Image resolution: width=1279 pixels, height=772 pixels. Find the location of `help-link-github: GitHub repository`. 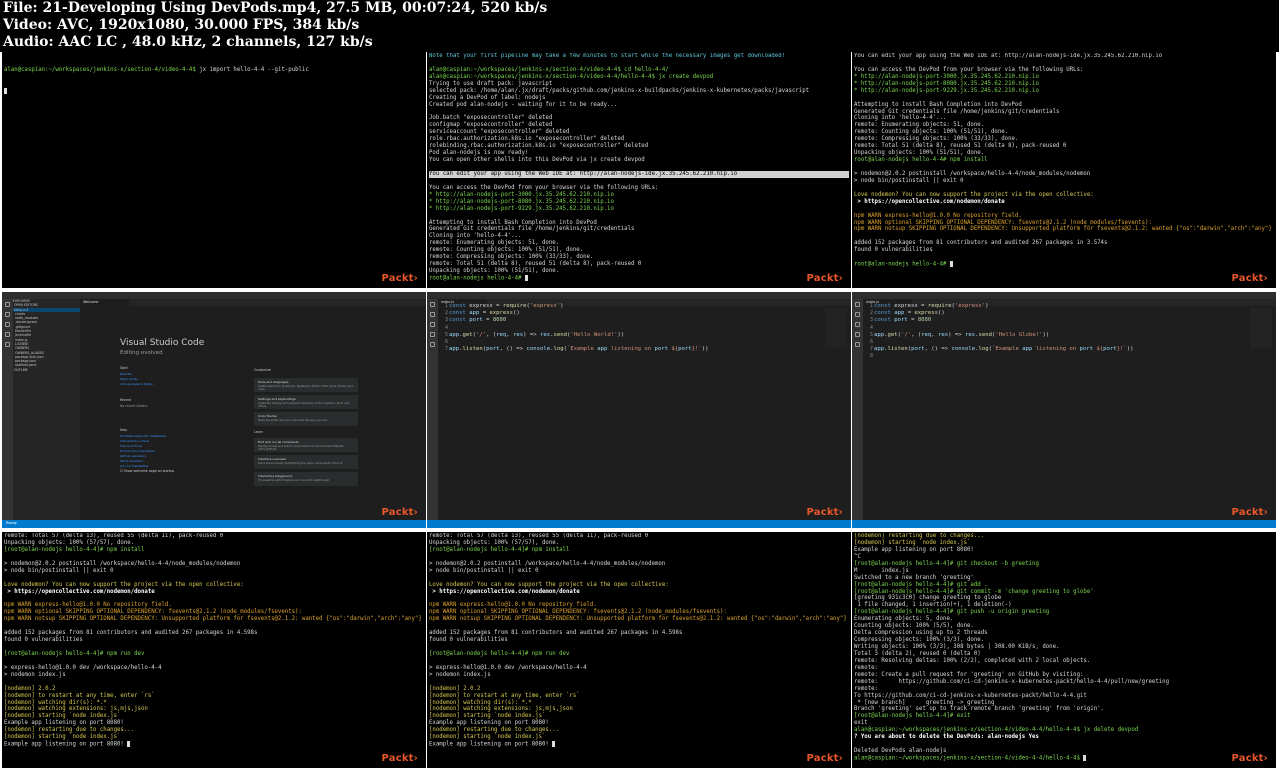

help-link-github: GitHub repository is located at coordinates (133, 456).